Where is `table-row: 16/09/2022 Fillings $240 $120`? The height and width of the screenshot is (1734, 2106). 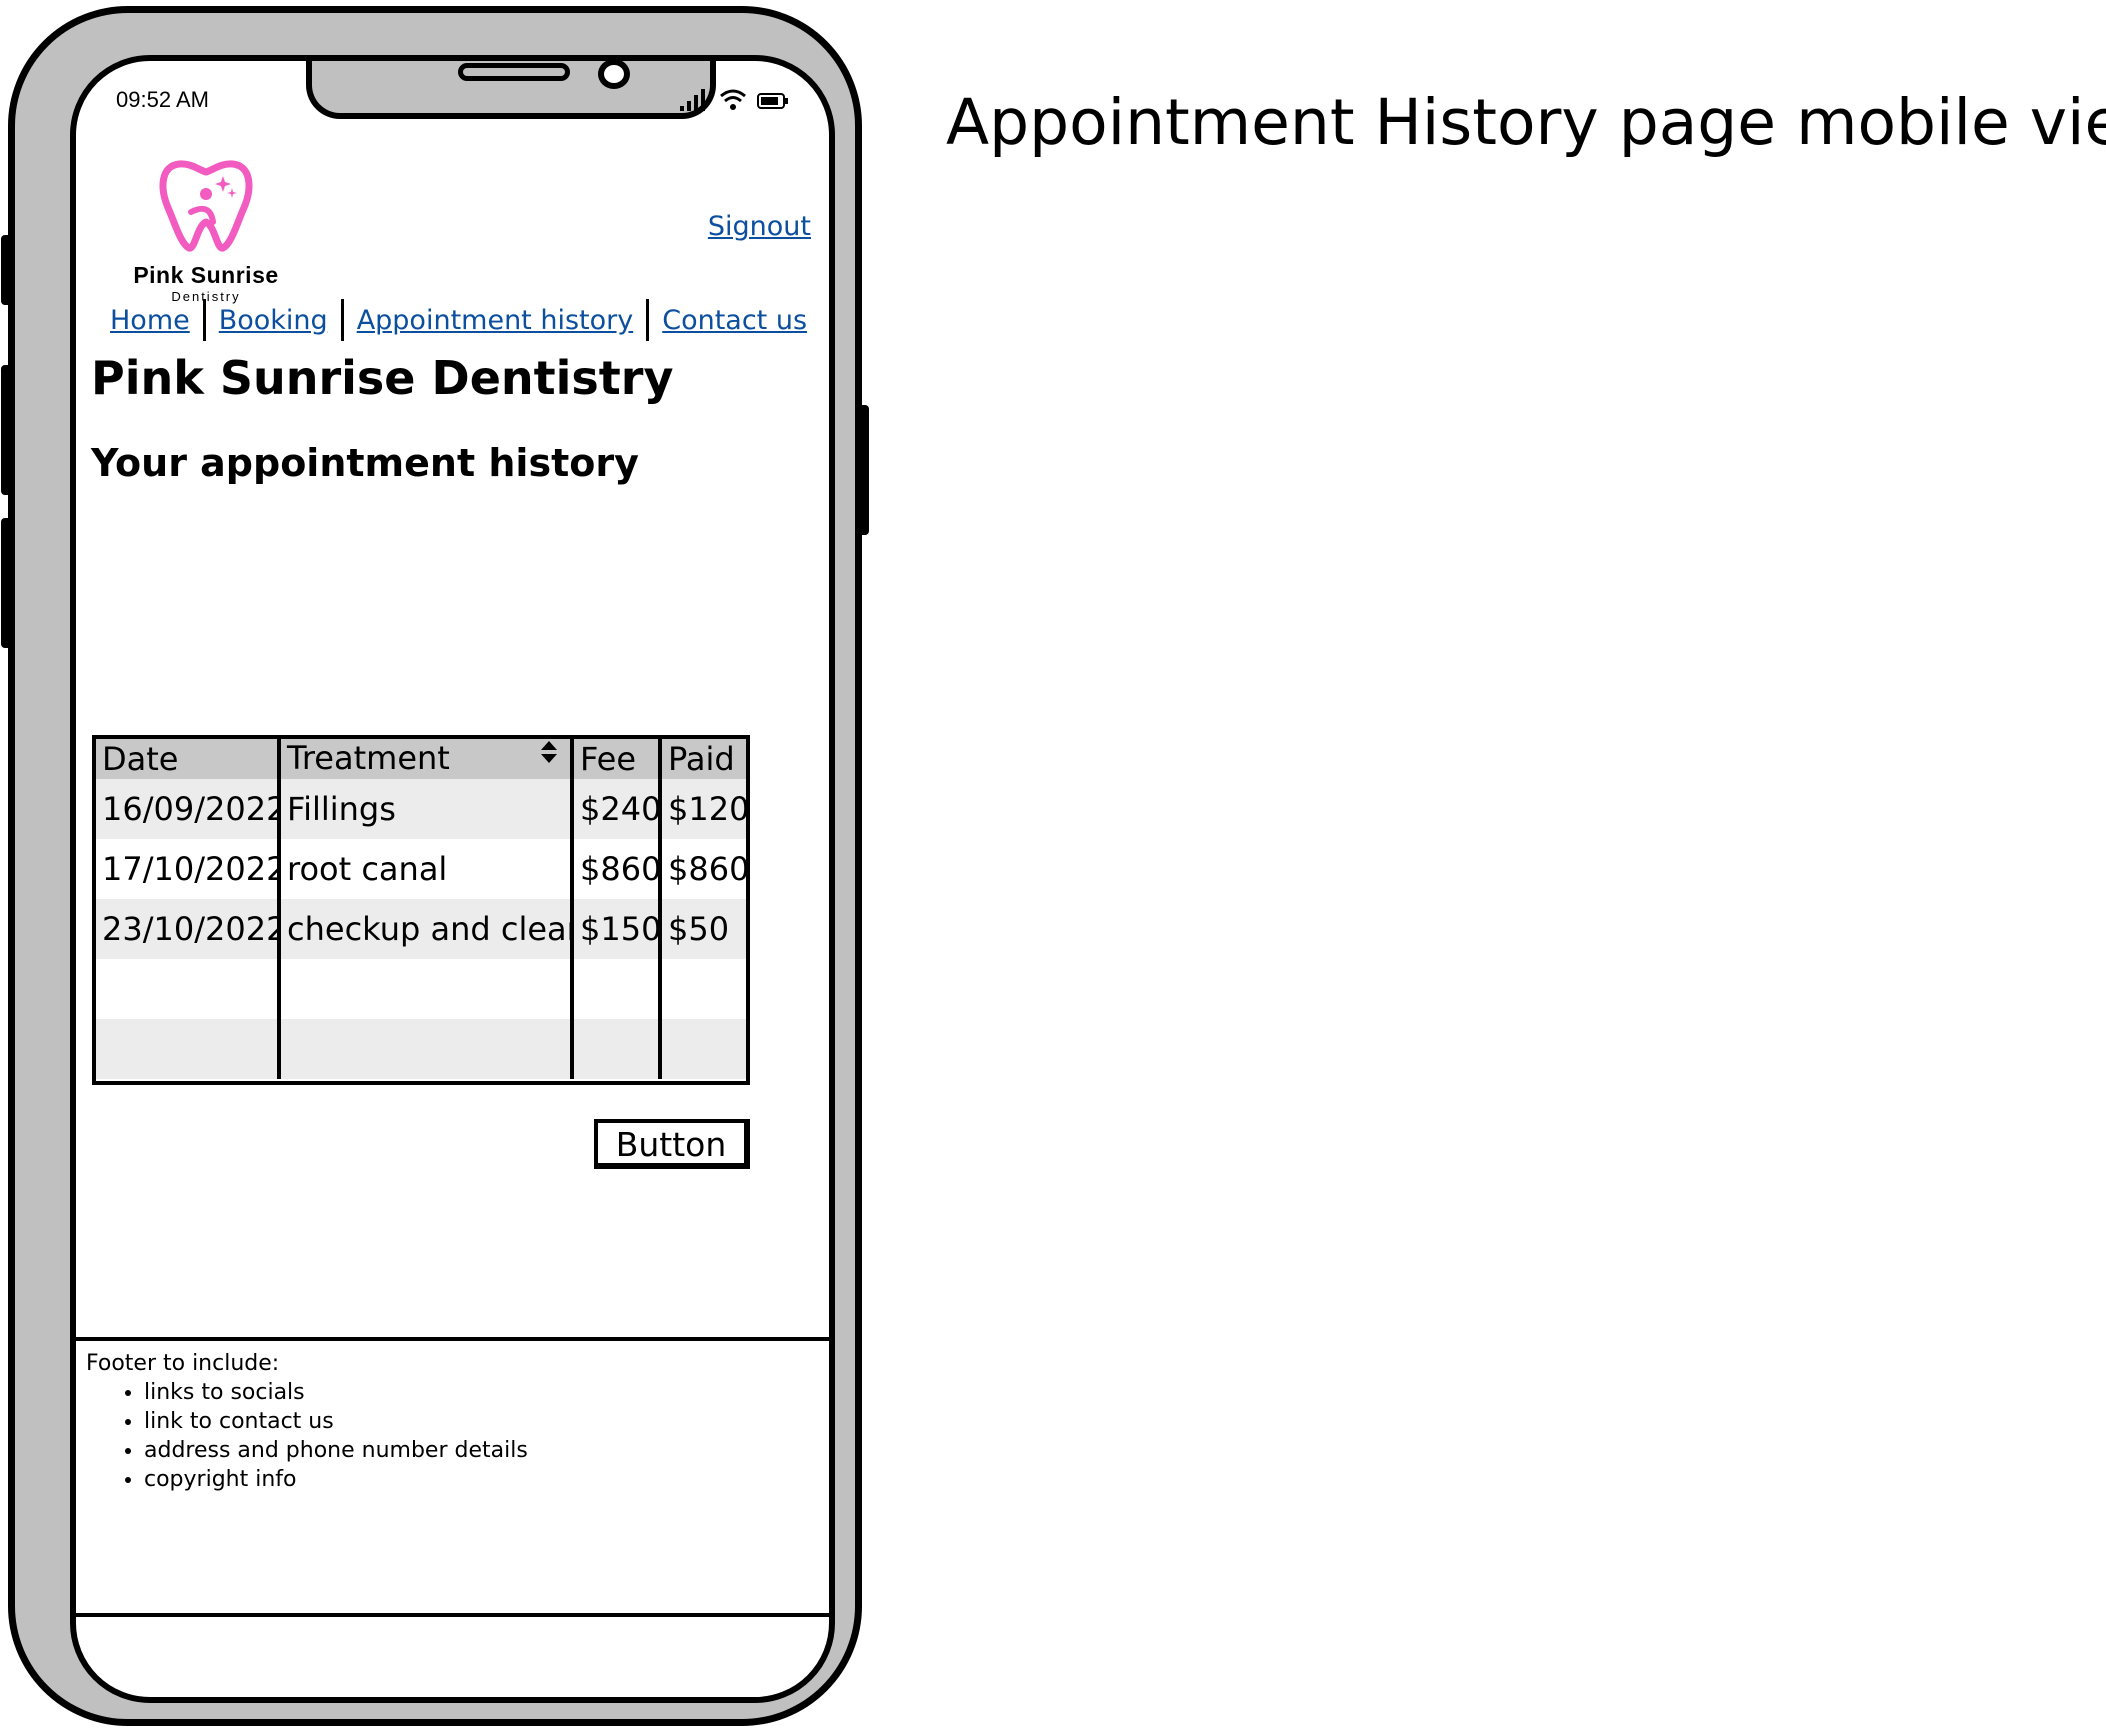
table-row: 16/09/2022 Fillings $240 $120 is located at coordinates (421, 809).